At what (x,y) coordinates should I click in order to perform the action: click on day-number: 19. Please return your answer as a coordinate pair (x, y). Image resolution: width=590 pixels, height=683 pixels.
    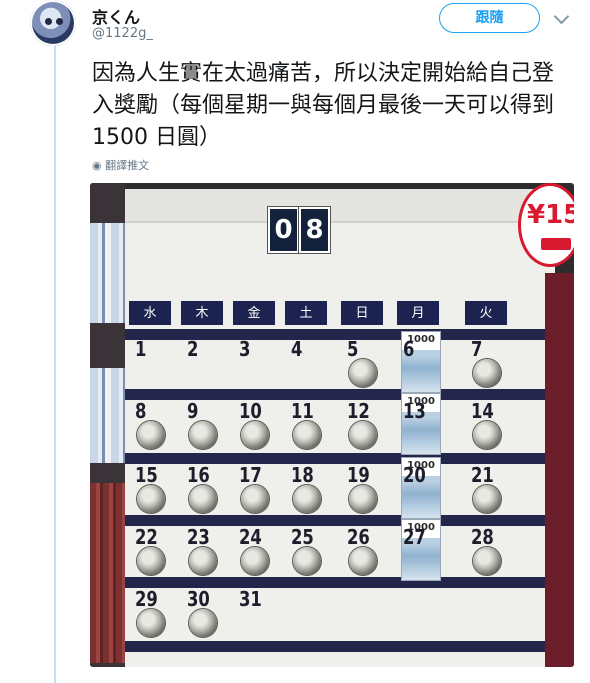
    Looking at the image, I should click on (358, 475).